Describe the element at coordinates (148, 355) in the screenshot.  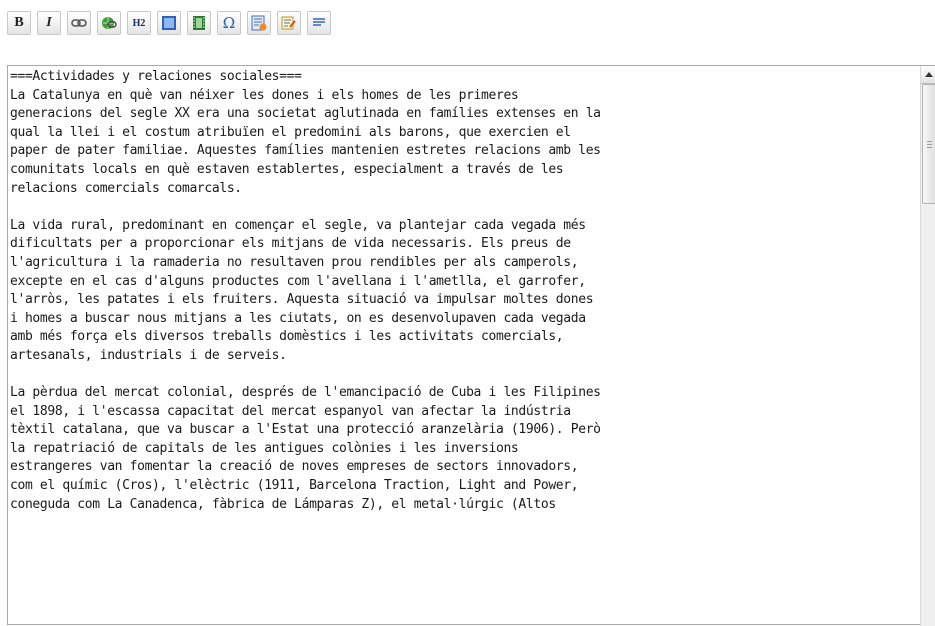
I see `text-line: artesanals, industrials i de serveis.` at that location.